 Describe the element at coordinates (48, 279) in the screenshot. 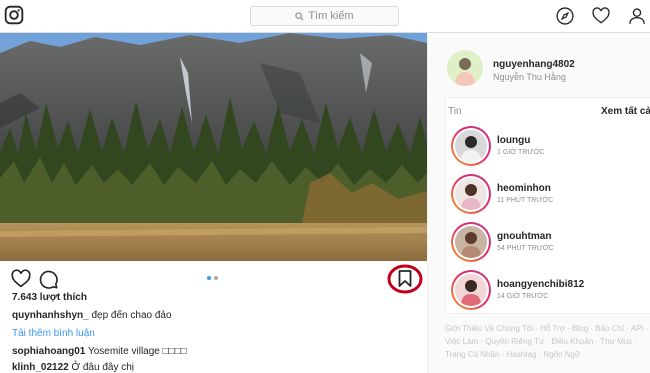

I see `comment-bubble-icon` at that location.